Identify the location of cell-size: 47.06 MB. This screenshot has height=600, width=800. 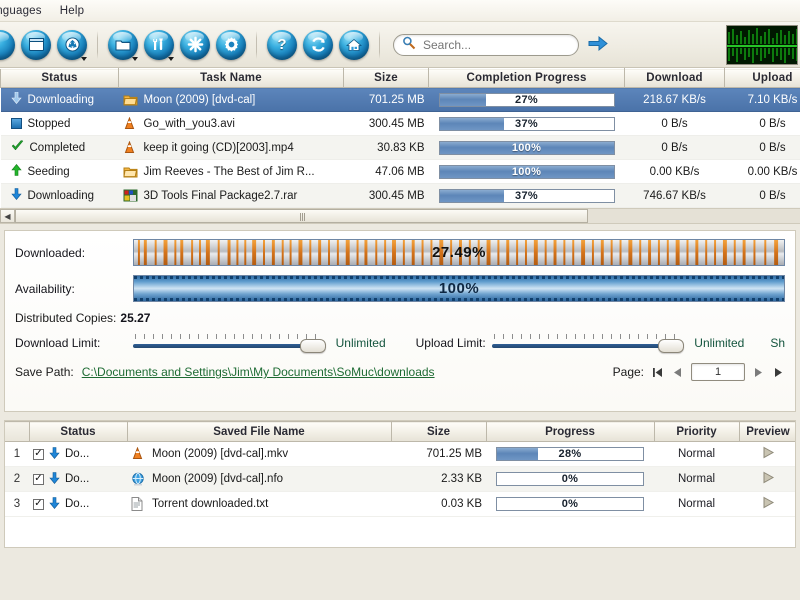
(386, 171).